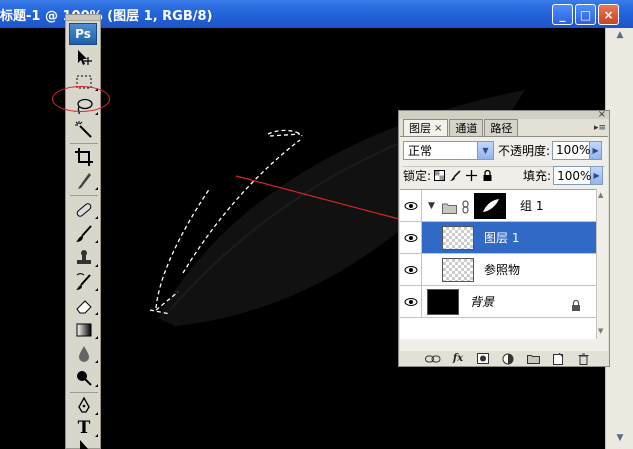 This screenshot has height=449, width=633. I want to click on ps-logo: Ps, so click(83, 34).